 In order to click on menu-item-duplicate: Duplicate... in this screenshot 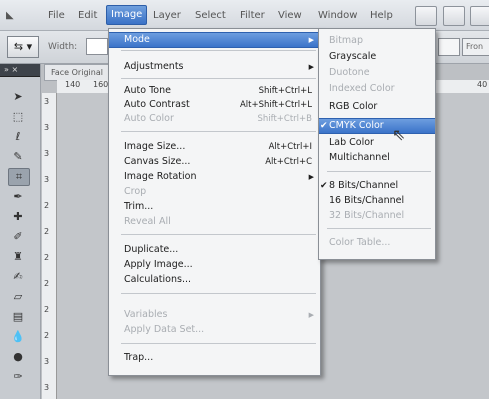, I will do `click(214, 250)`.